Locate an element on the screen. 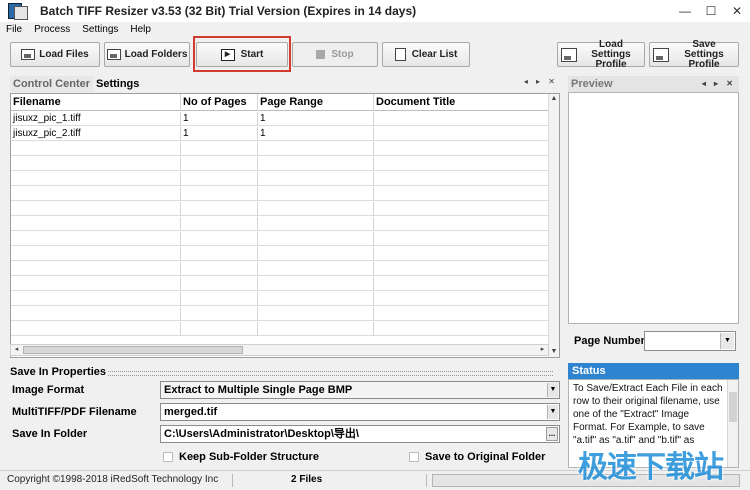 The width and height of the screenshot is (750, 490). load-profile-label: Load Settings Profile is located at coordinates (611, 54).